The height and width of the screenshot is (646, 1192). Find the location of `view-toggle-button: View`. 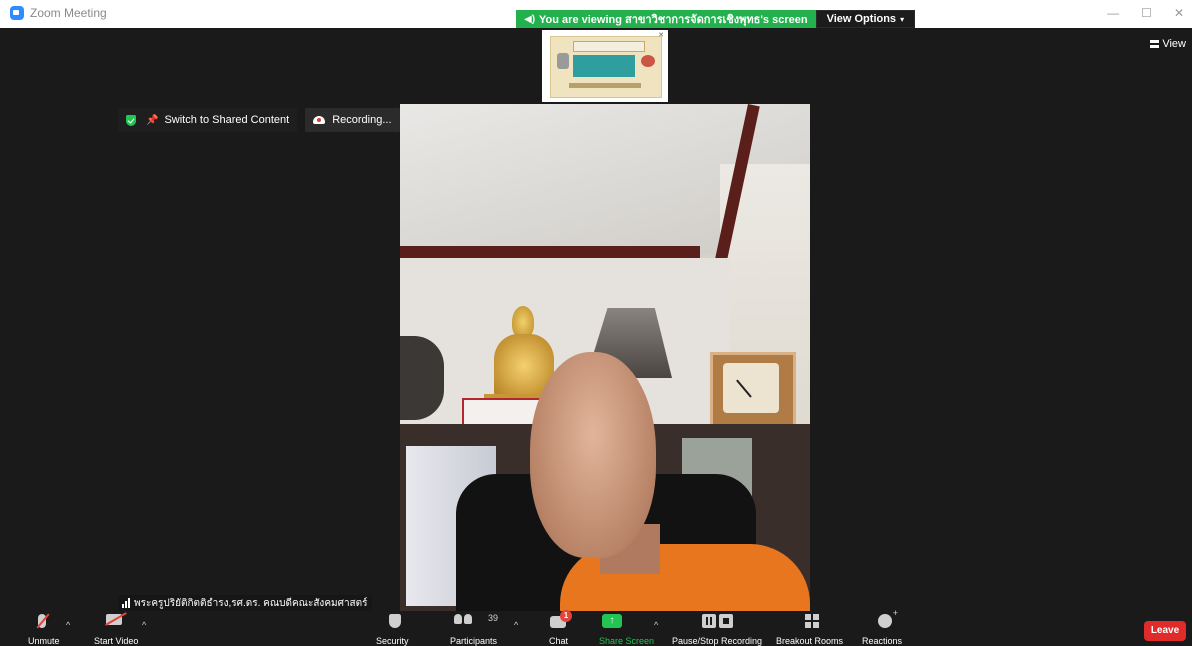

view-toggle-button: View is located at coordinates (1168, 44).